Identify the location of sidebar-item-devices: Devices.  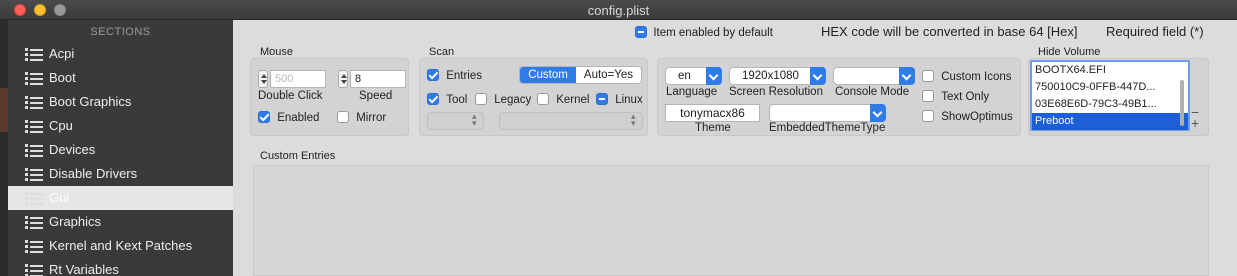
(120, 150).